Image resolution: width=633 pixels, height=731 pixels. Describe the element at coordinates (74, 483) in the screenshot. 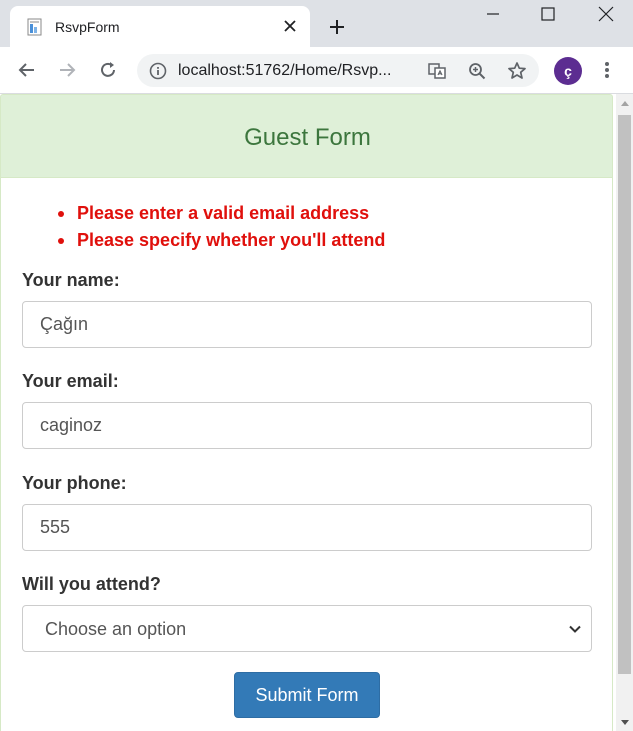

I see `phone-label: Your phone:` at that location.